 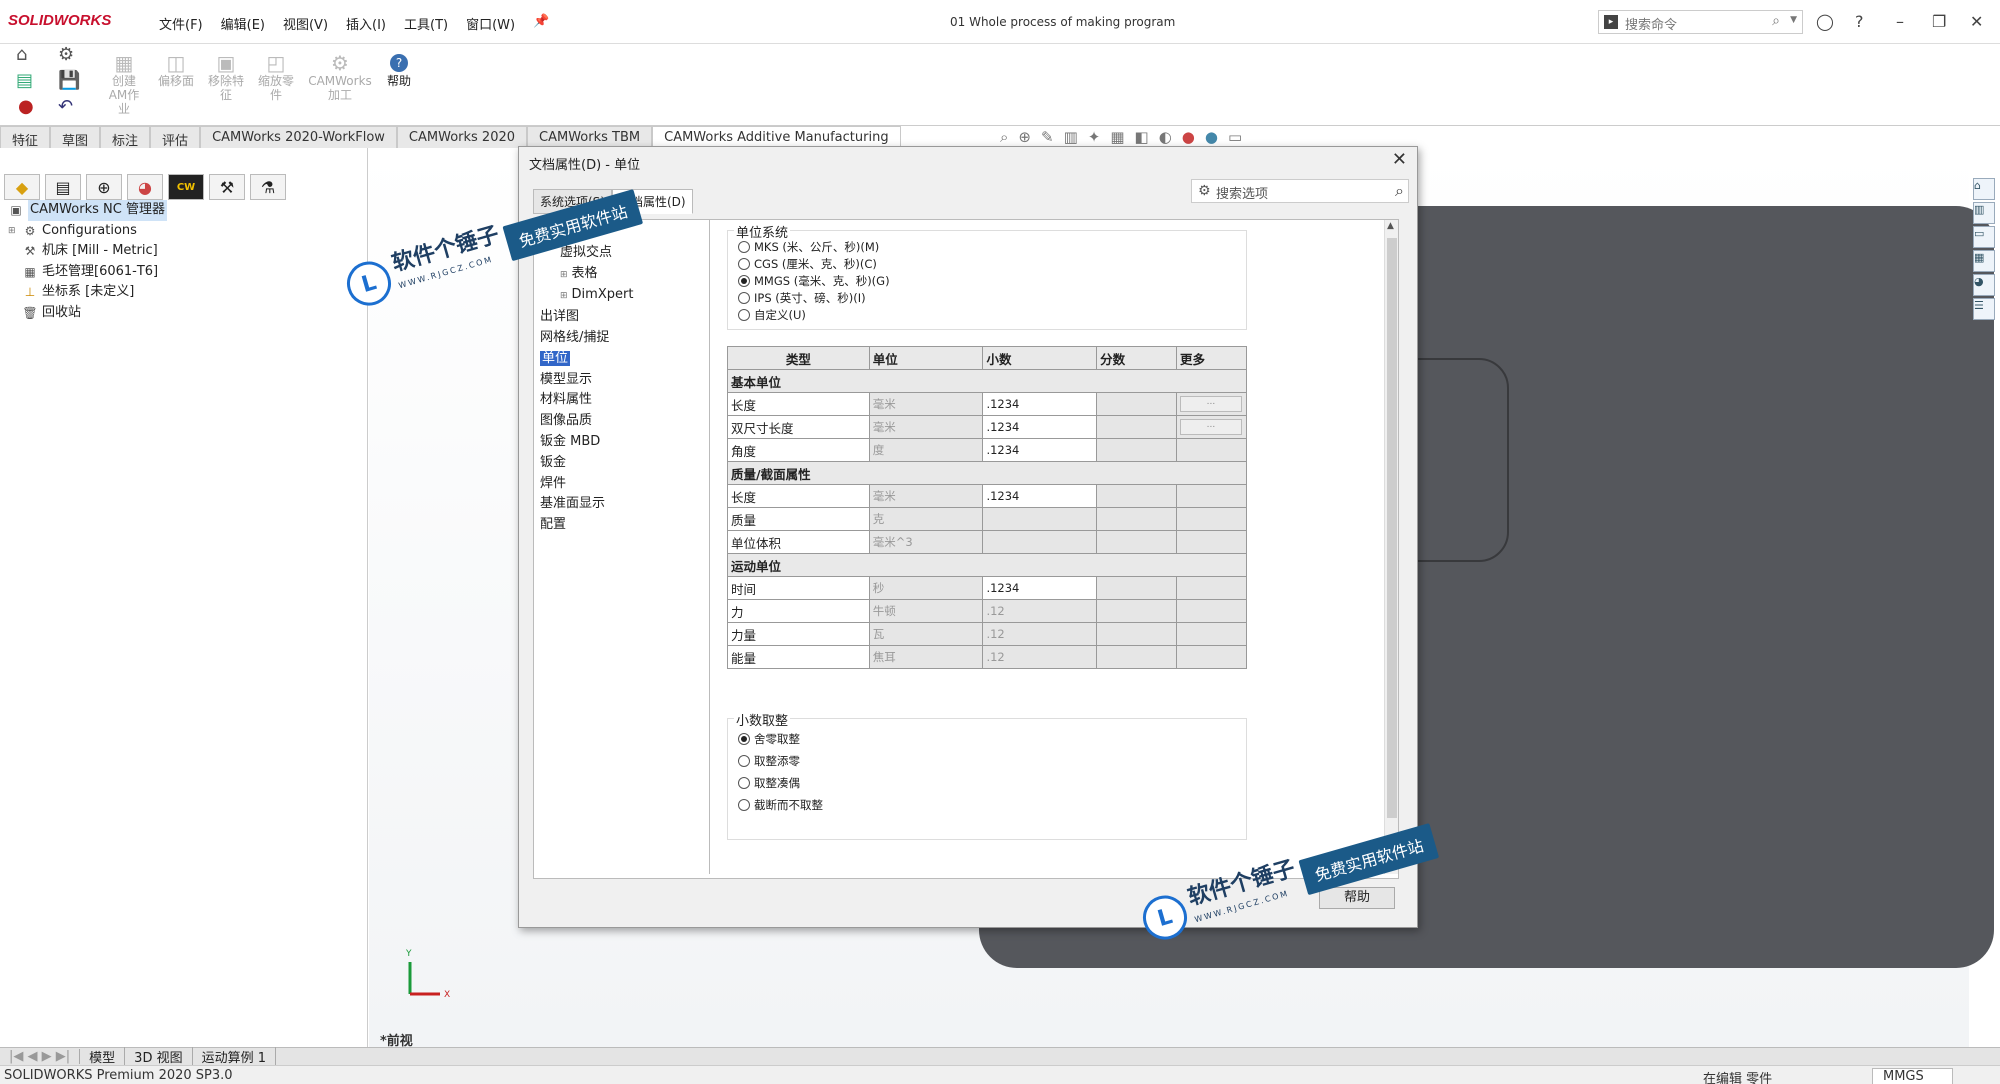 What do you see at coordinates (1117, 137) in the screenshot?
I see `view-orientation-icon: ▦` at bounding box center [1117, 137].